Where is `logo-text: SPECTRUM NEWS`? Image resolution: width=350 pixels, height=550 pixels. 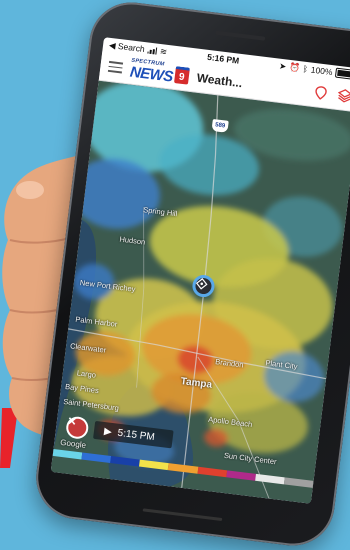
logo-text: SPECTRUM NEWS is located at coordinates (151, 72).